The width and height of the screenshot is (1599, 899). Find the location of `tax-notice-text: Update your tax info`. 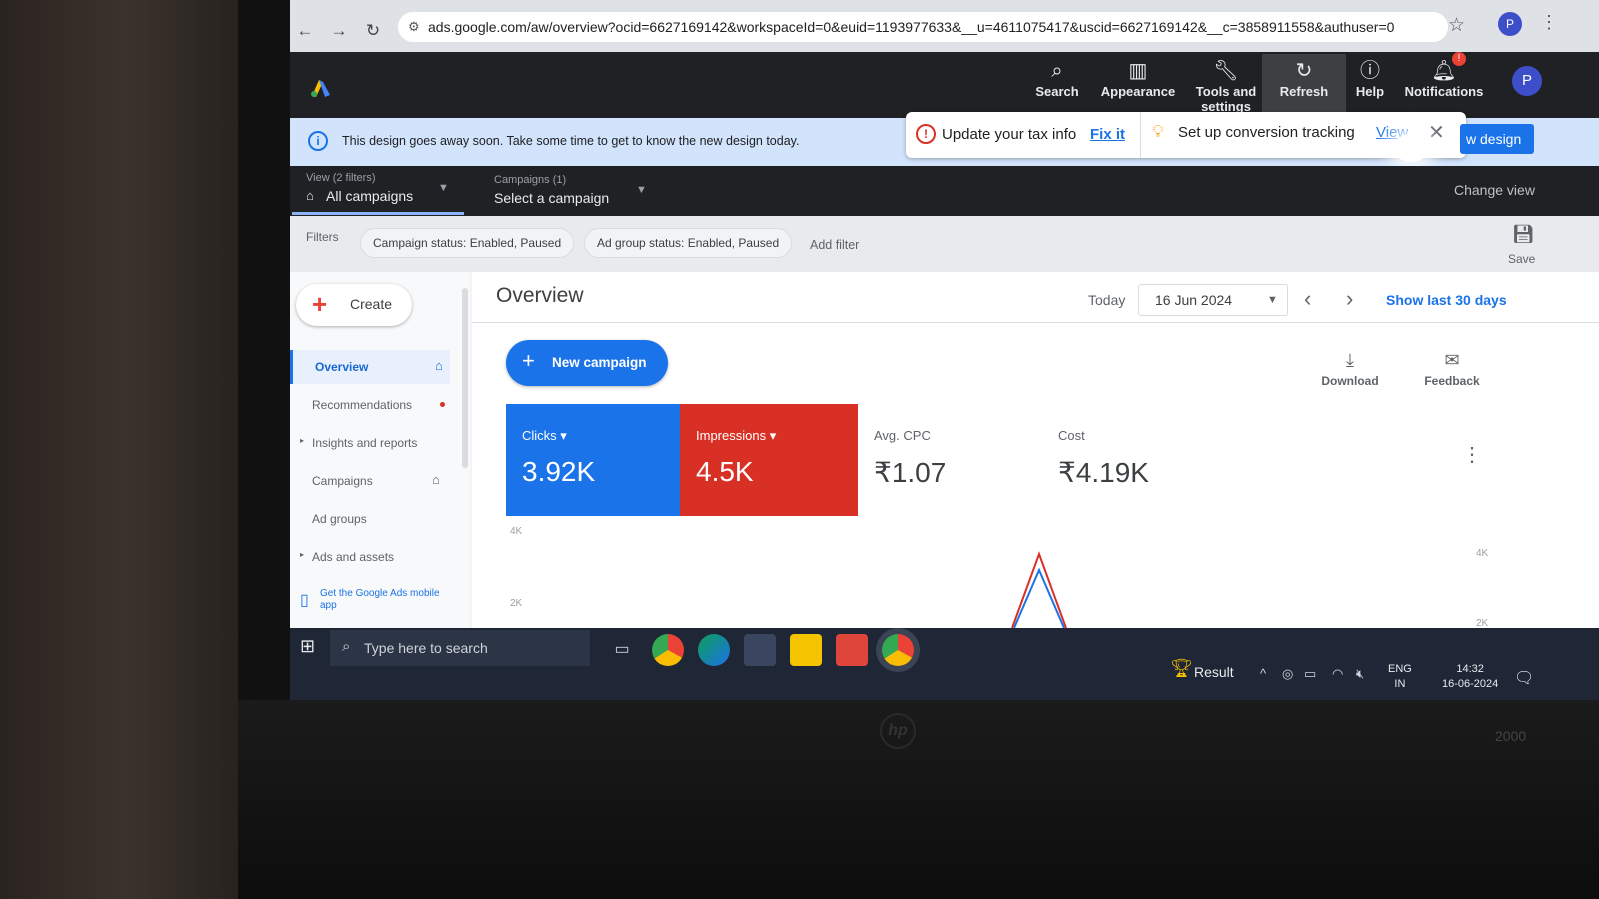

tax-notice-text: Update your tax info is located at coordinates (1009, 134).